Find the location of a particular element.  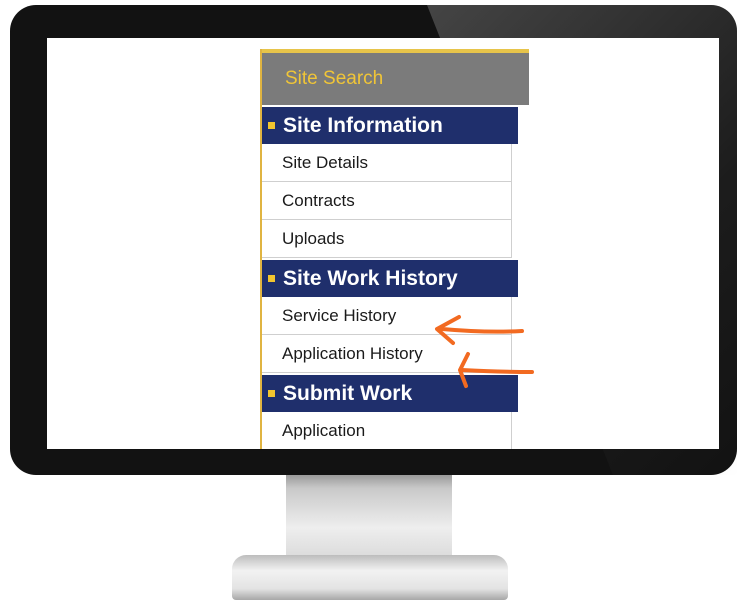

menu-item-site-details: Site Details is located at coordinates (387, 163).